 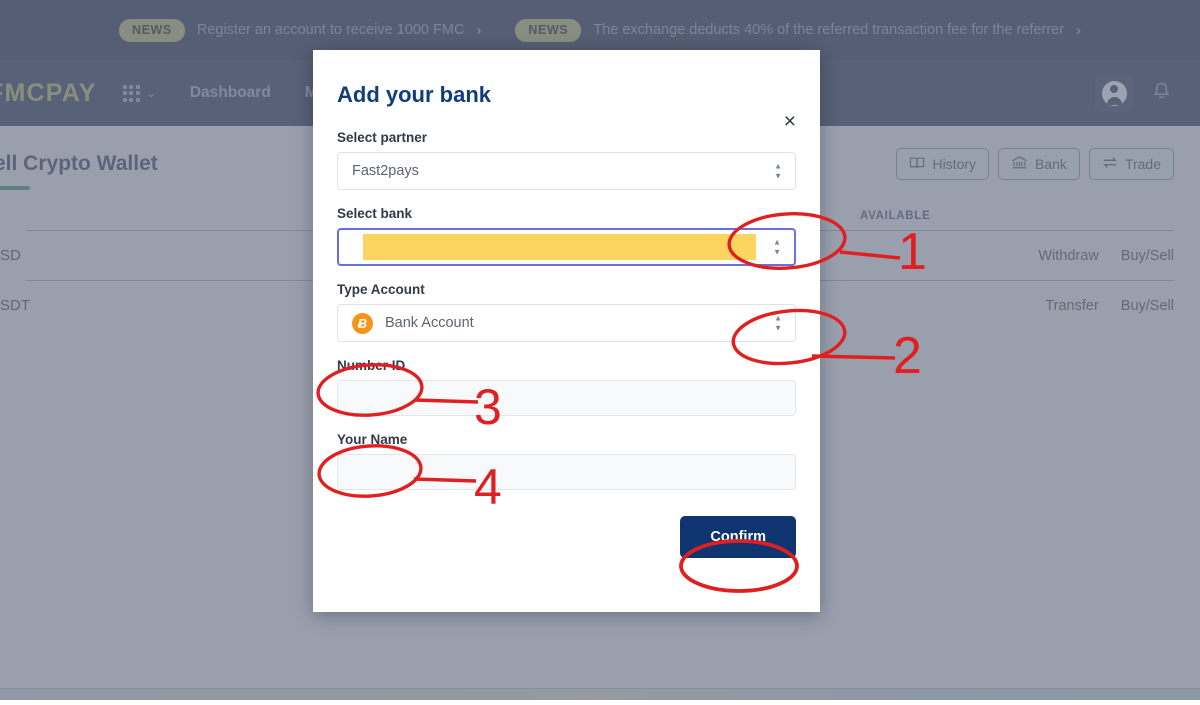 I want to click on select-bank-dropdown: ▲ ▼, so click(x=566, y=247).